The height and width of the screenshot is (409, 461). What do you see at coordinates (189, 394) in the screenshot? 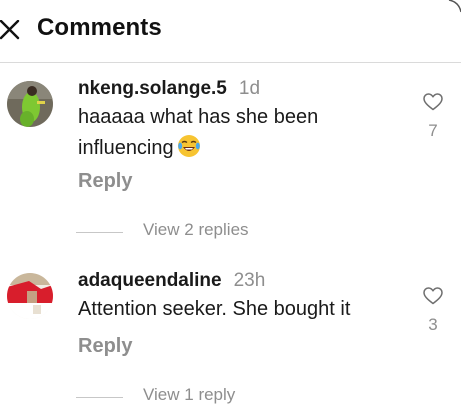
I see `view-replies-label: View 1 reply` at bounding box center [189, 394].